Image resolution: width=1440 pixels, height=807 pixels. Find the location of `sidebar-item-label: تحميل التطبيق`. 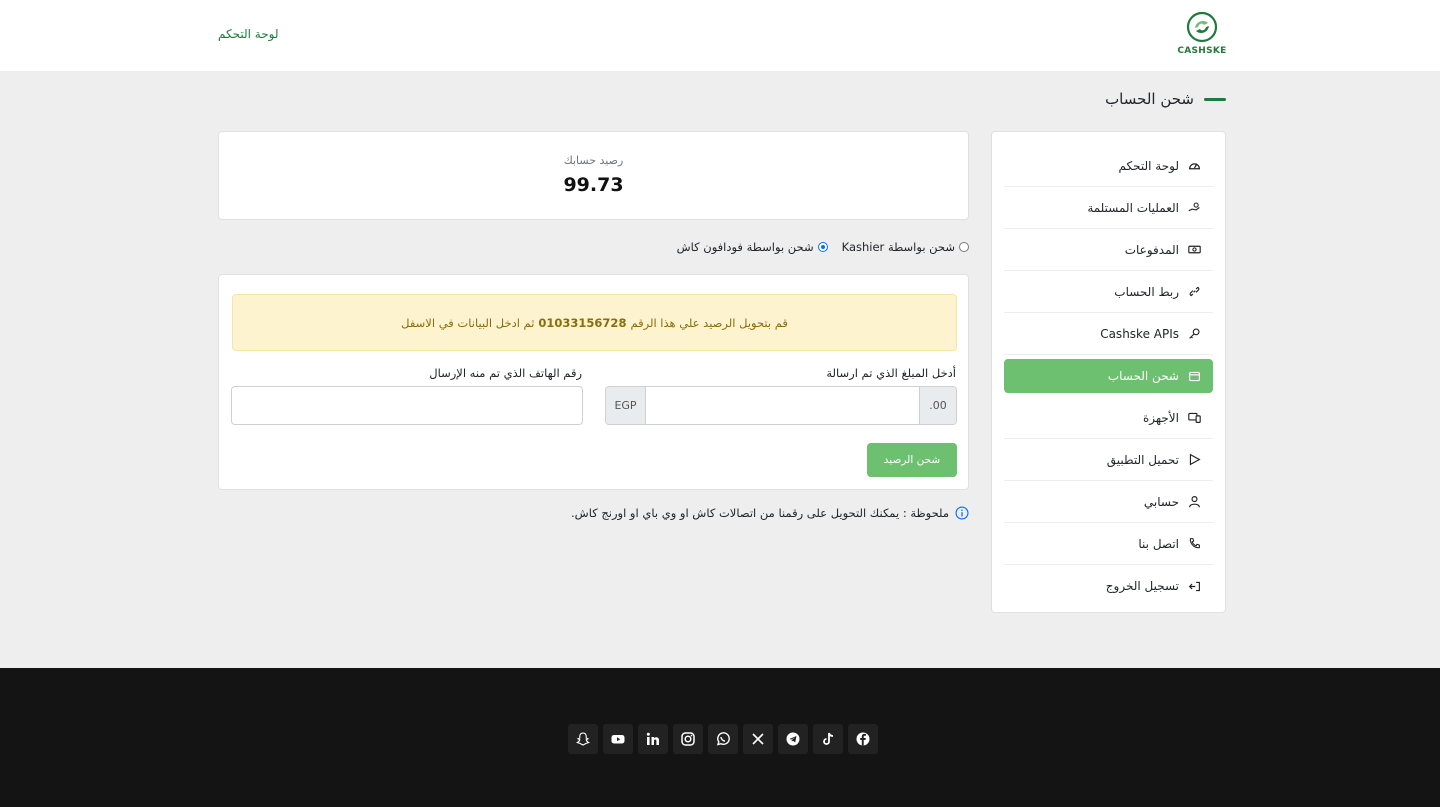

sidebar-item-label: تحميل التطبيق is located at coordinates (1142, 459).